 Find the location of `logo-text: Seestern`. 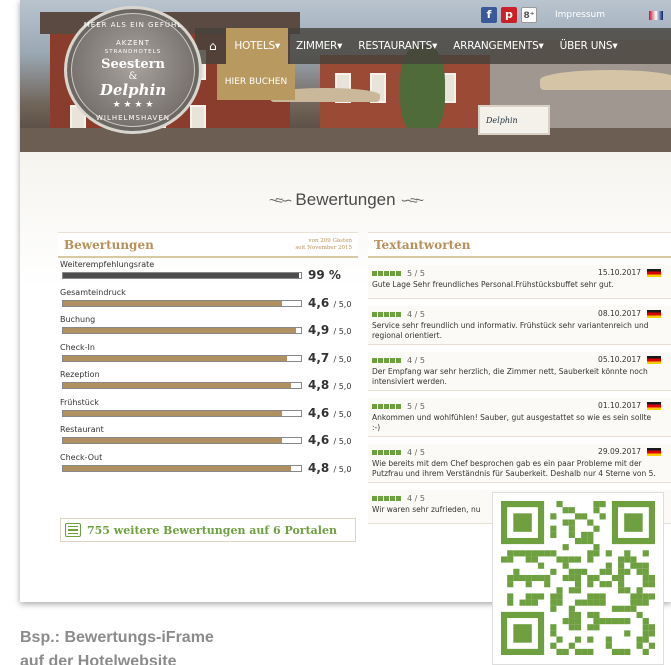

logo-text: Seestern is located at coordinates (133, 64).